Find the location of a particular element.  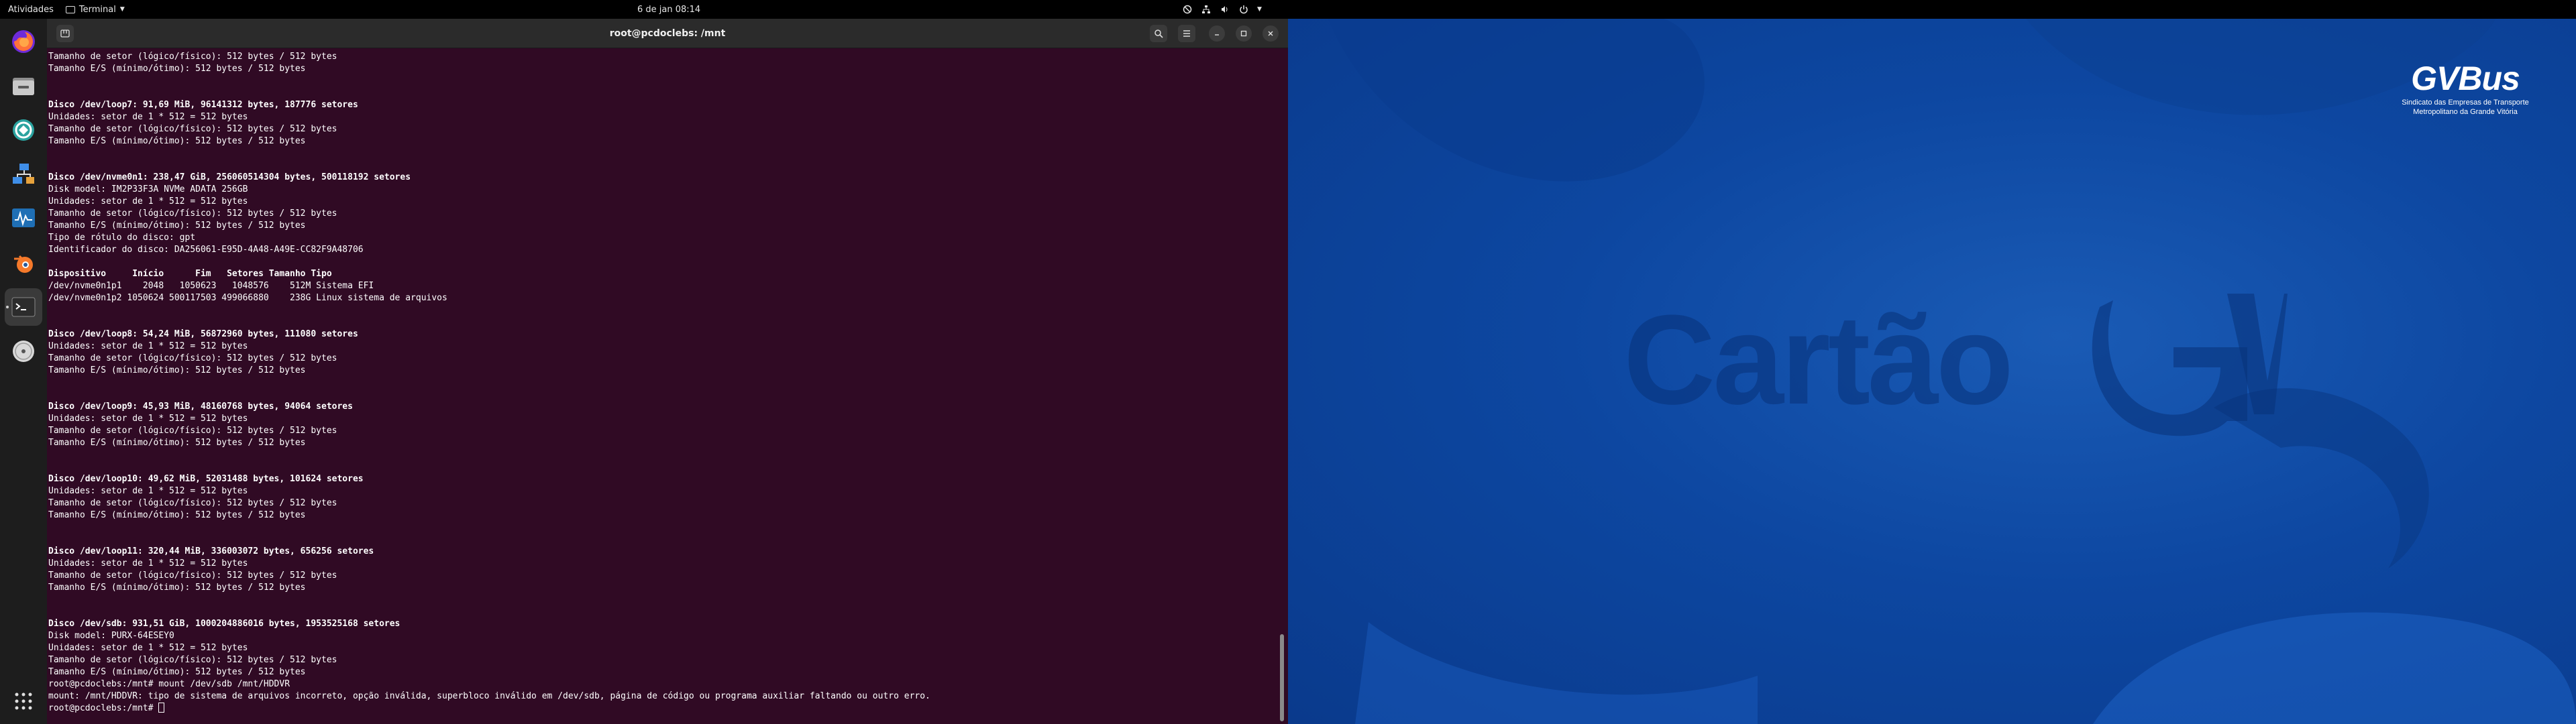

files-icon is located at coordinates (23, 86).